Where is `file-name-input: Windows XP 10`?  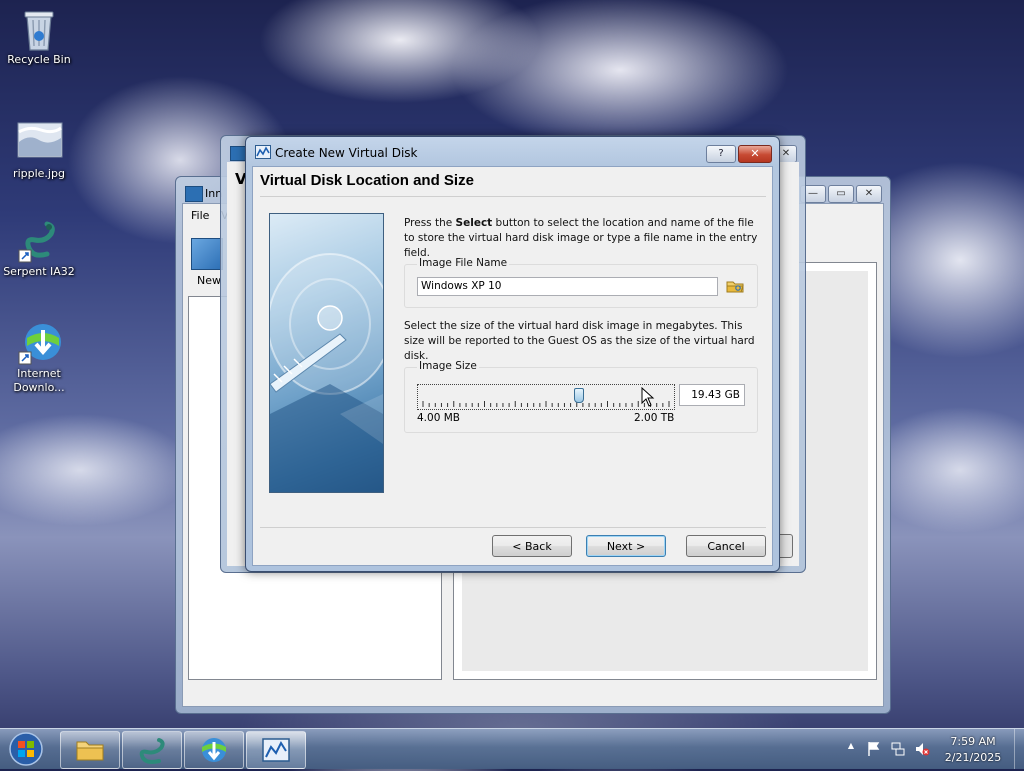
file-name-input: Windows XP 10 is located at coordinates (567, 286).